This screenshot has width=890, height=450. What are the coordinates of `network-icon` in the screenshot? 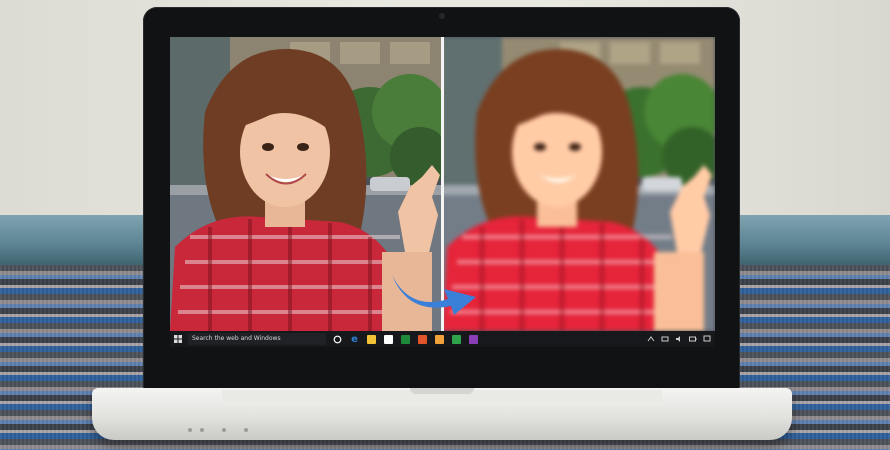 It's located at (665, 339).